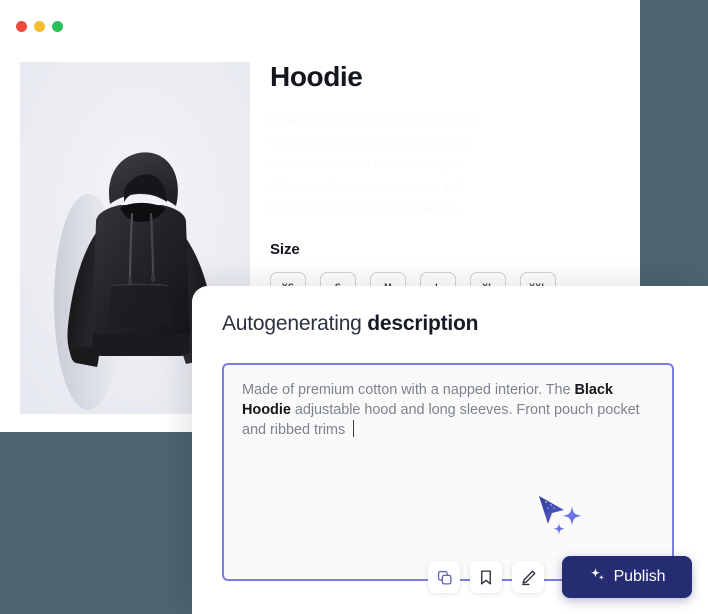 This screenshot has height=614, width=708. Describe the element at coordinates (423, 323) in the screenshot. I see `panel-heading-bold: description` at that location.